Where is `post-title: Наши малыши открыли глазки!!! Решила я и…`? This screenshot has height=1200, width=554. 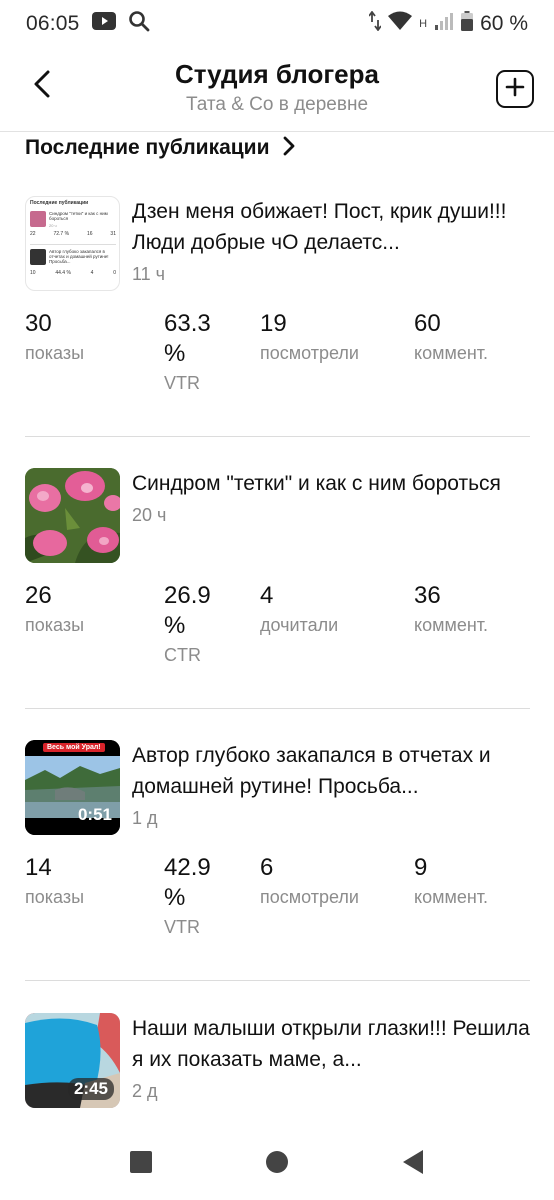
post-title: Наши малыши открыли глазки!!! Решила я и… is located at coordinates (331, 1044).